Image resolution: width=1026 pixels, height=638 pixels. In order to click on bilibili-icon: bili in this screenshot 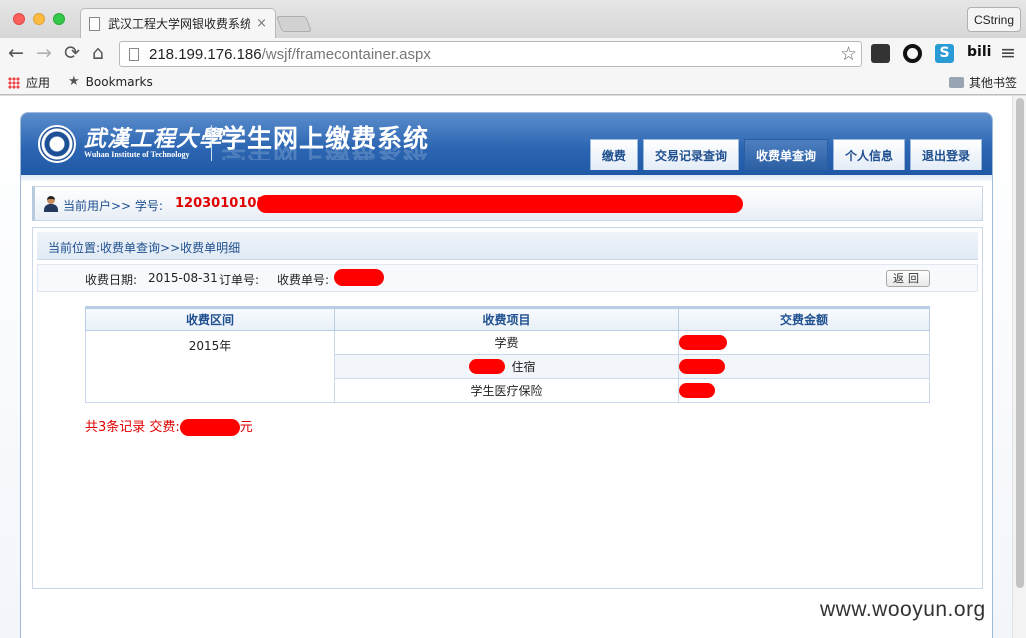, I will do `click(979, 53)`.